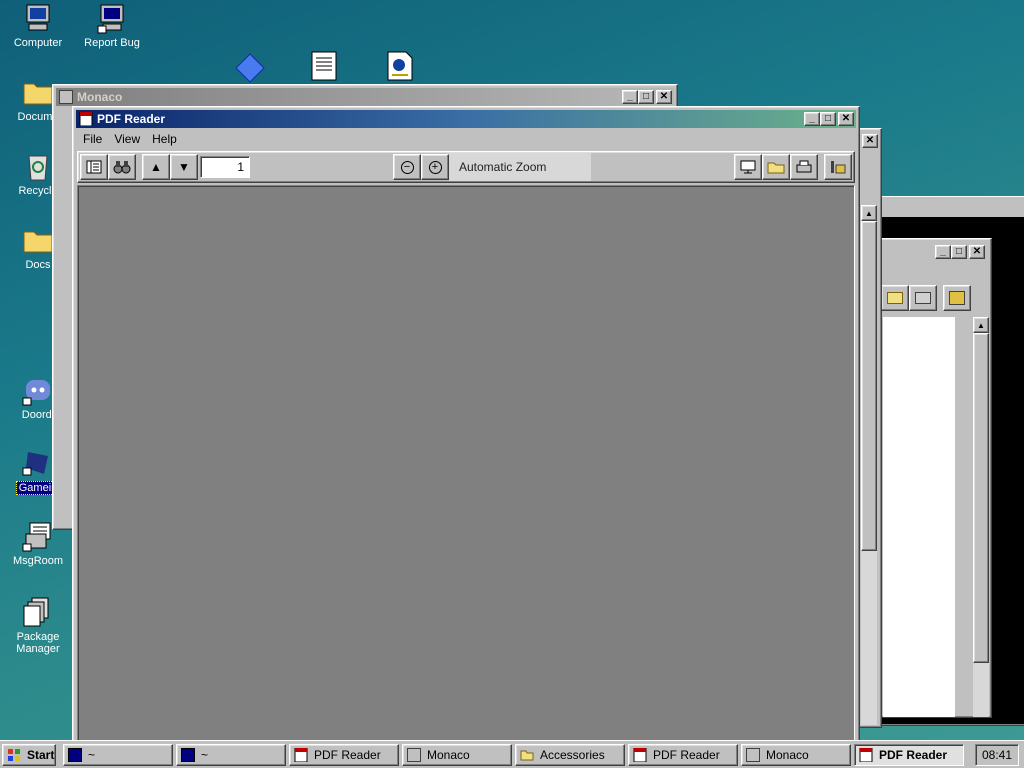  I want to click on taskbar-item-accessories: Accessories, so click(570, 754).